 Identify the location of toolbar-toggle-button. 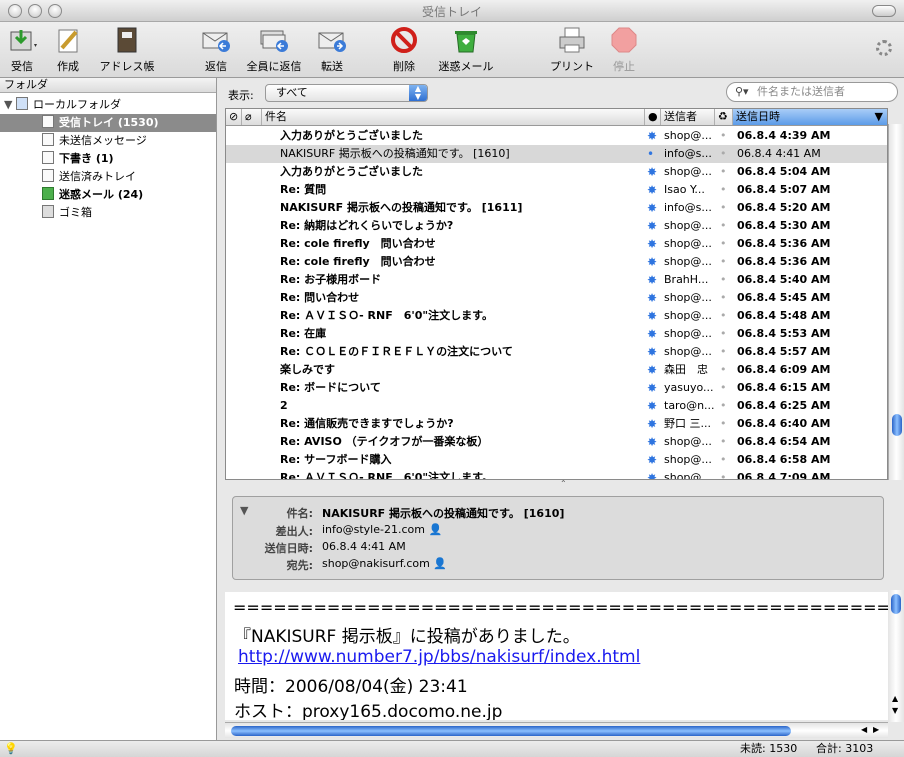
(884, 11).